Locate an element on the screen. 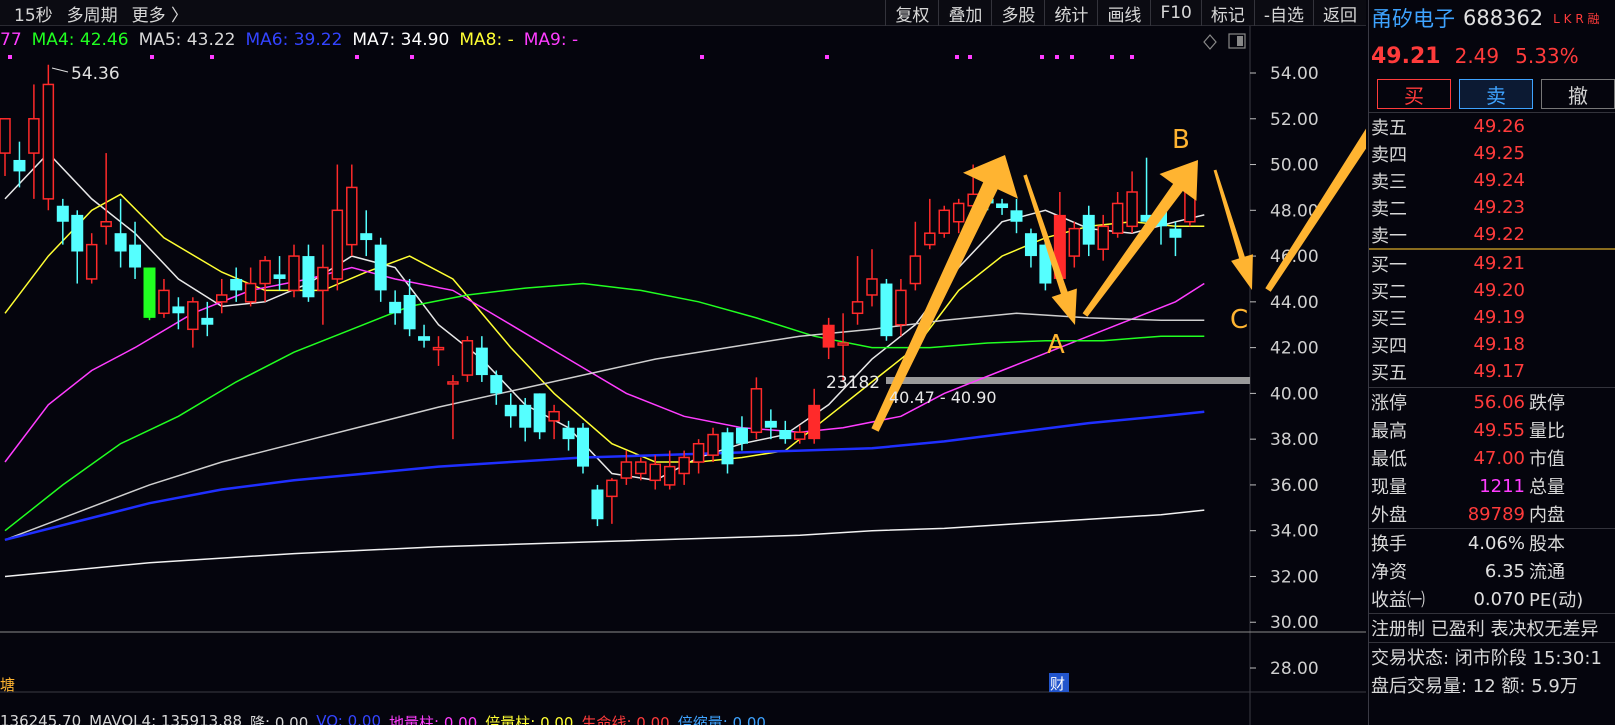 This screenshot has height=725, width=1615. bid-price: 49.20 is located at coordinates (1499, 290).